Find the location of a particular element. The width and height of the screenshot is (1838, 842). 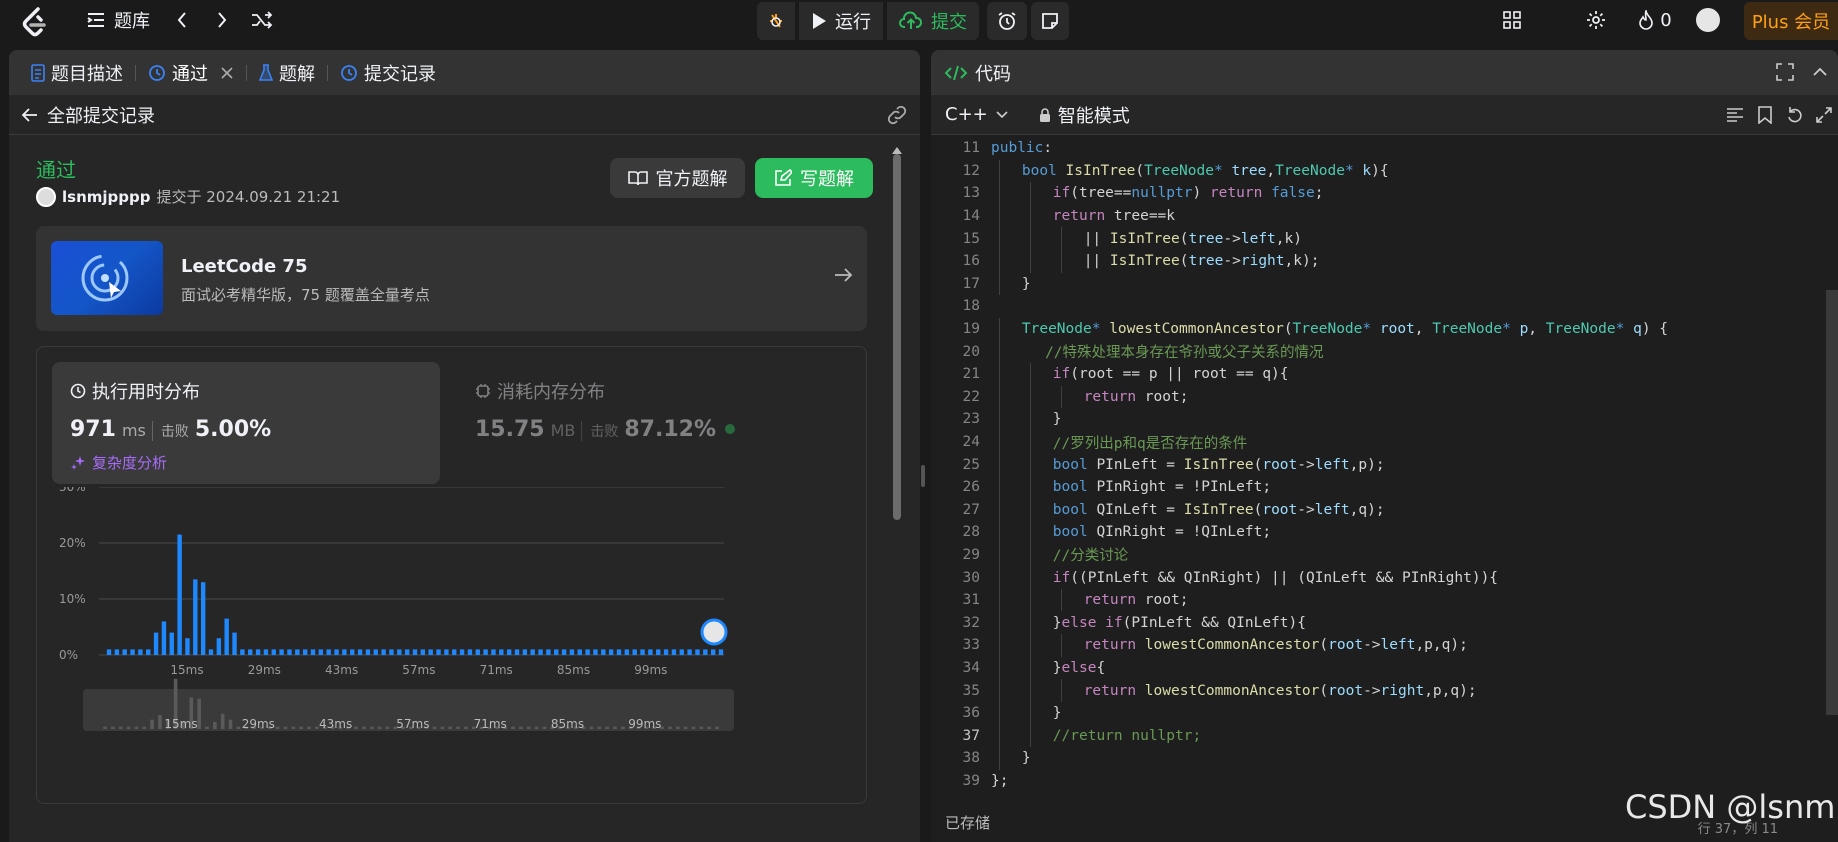

smart-mode-toggle: 智能模式 is located at coordinates (1084, 115).